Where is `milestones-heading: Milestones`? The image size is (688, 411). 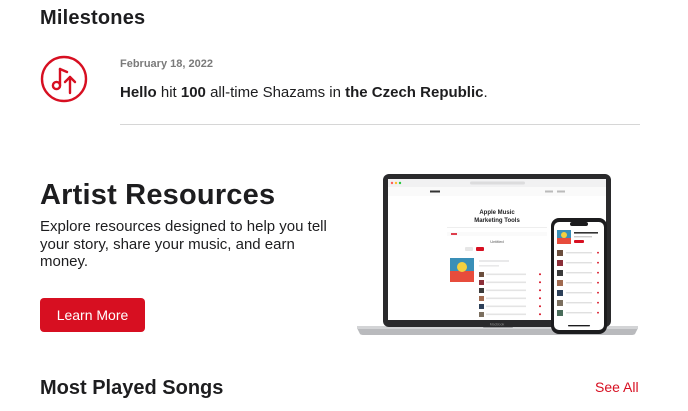
milestones-heading: Milestones is located at coordinates (93, 18).